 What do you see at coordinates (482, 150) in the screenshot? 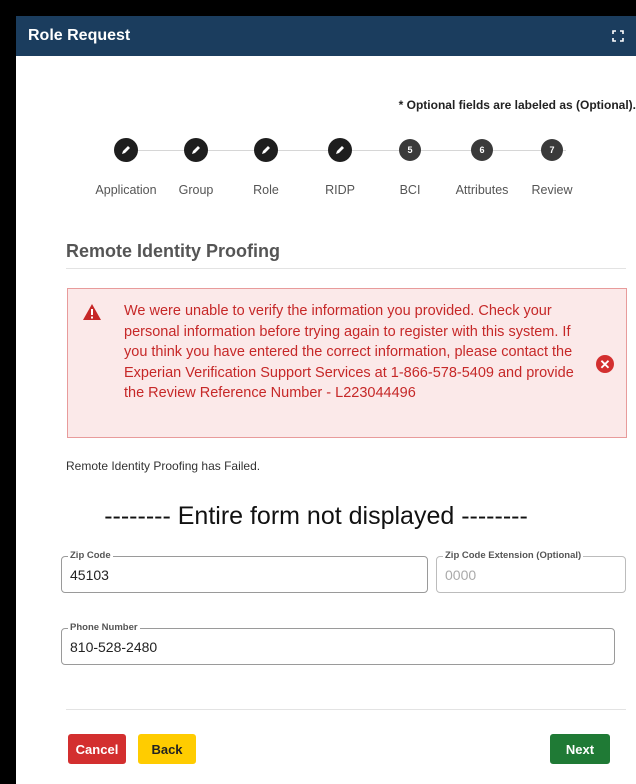
I see `step-number: 6` at bounding box center [482, 150].